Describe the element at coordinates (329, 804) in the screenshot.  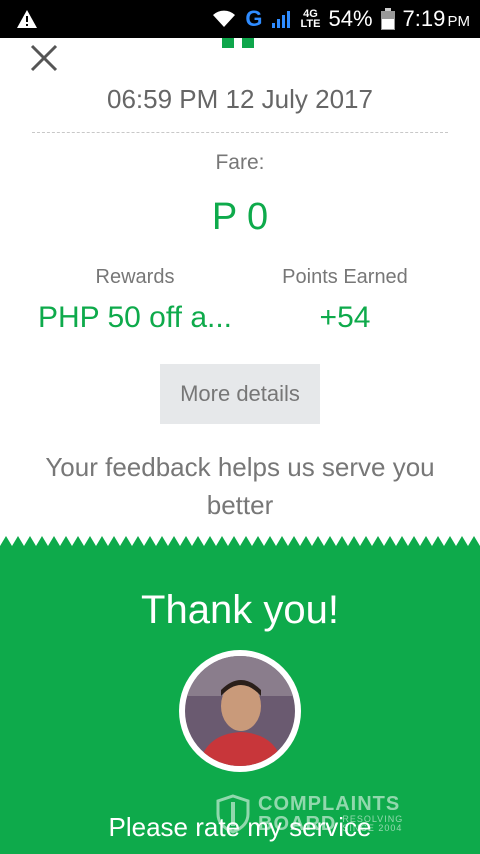
I see `watermark-line1: COMPLAINTS` at that location.